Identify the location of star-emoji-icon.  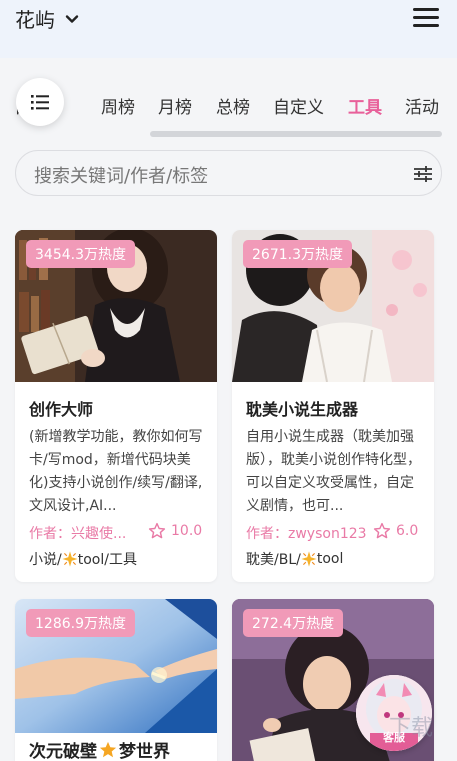
(108, 749).